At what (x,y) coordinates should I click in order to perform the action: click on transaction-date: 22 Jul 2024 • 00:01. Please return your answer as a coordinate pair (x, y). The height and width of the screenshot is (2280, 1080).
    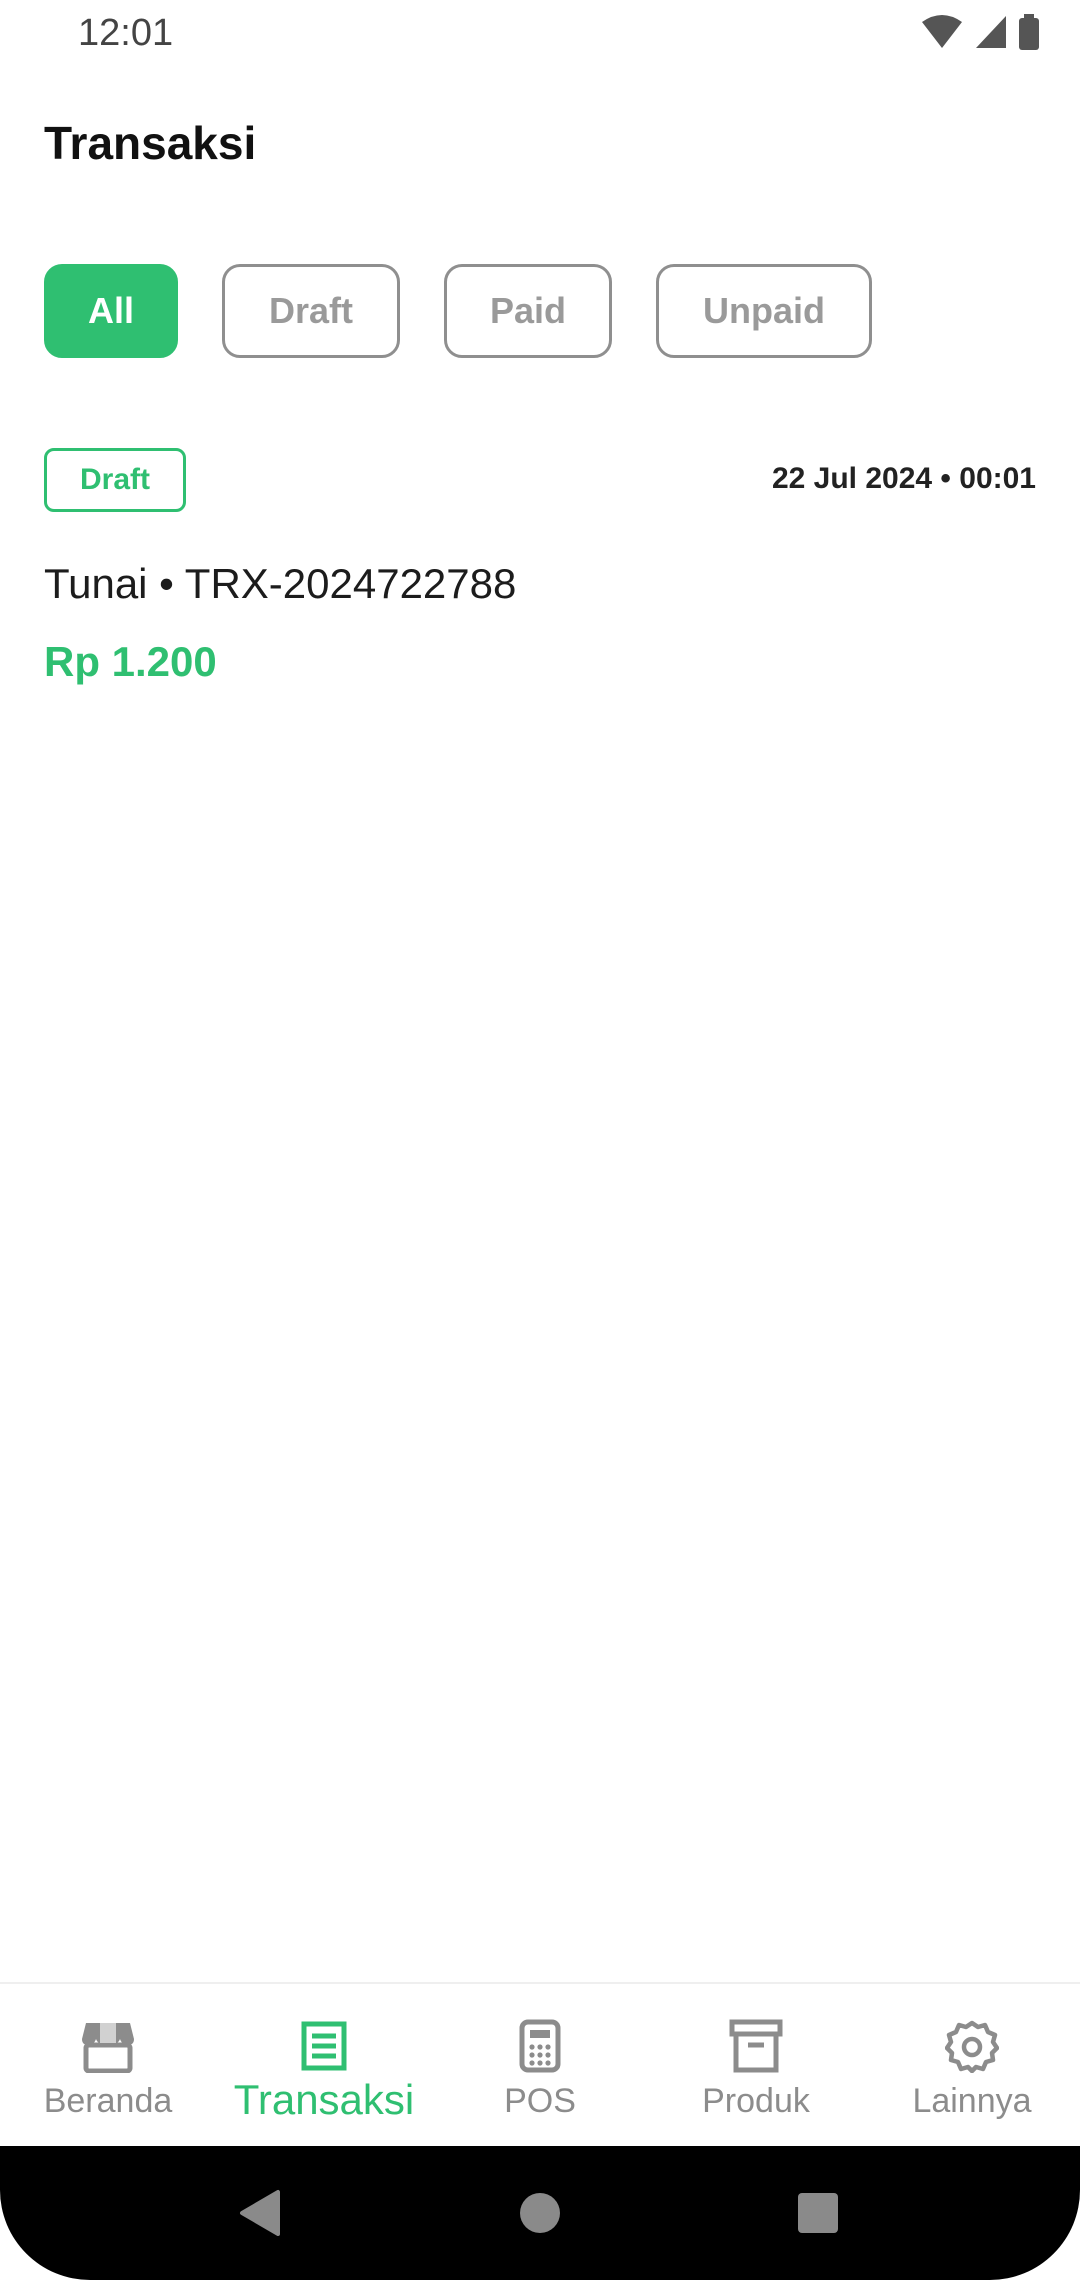
    Looking at the image, I should click on (903, 478).